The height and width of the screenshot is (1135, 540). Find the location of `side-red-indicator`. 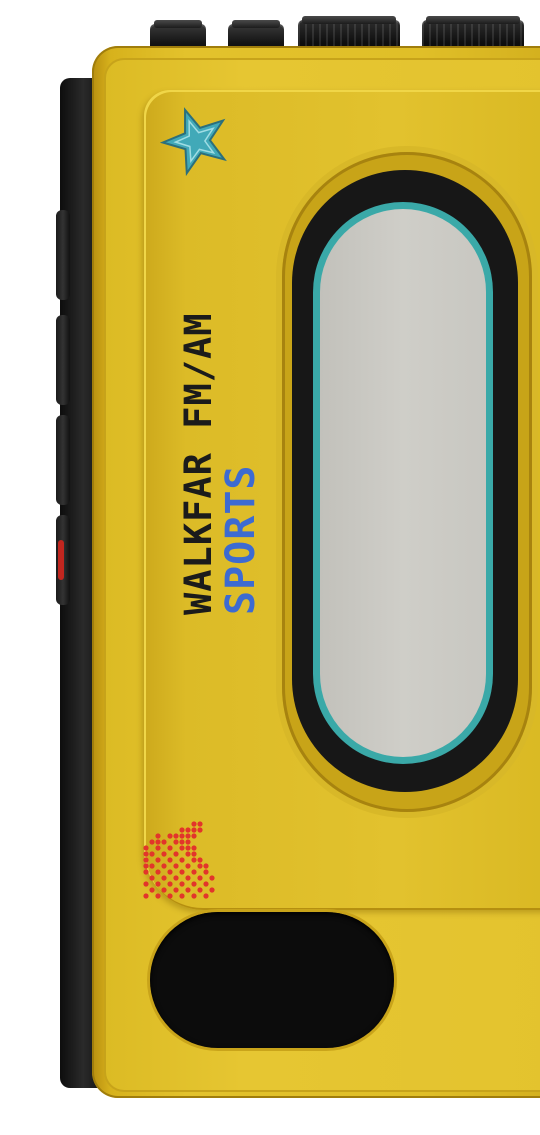

side-red-indicator is located at coordinates (61, 560).